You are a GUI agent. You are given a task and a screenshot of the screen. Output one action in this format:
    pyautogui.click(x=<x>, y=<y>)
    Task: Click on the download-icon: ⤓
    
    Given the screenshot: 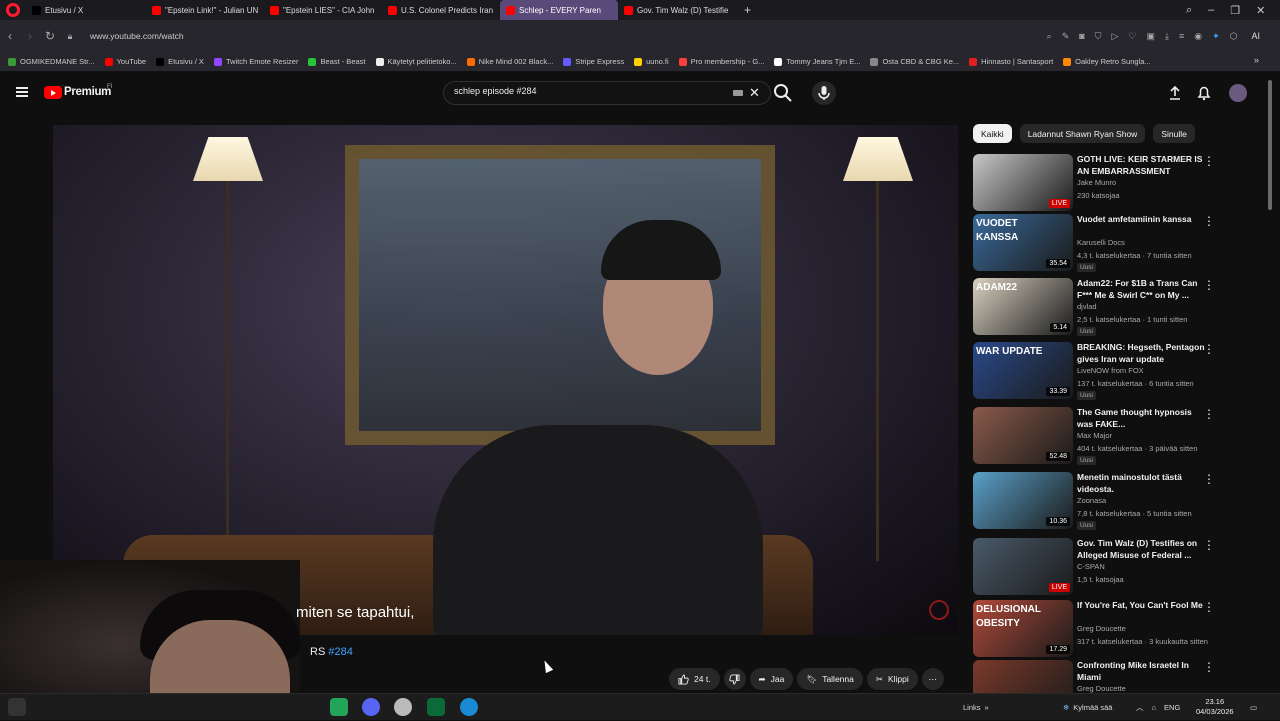 What is the action you would take?
    pyautogui.click(x=1167, y=36)
    